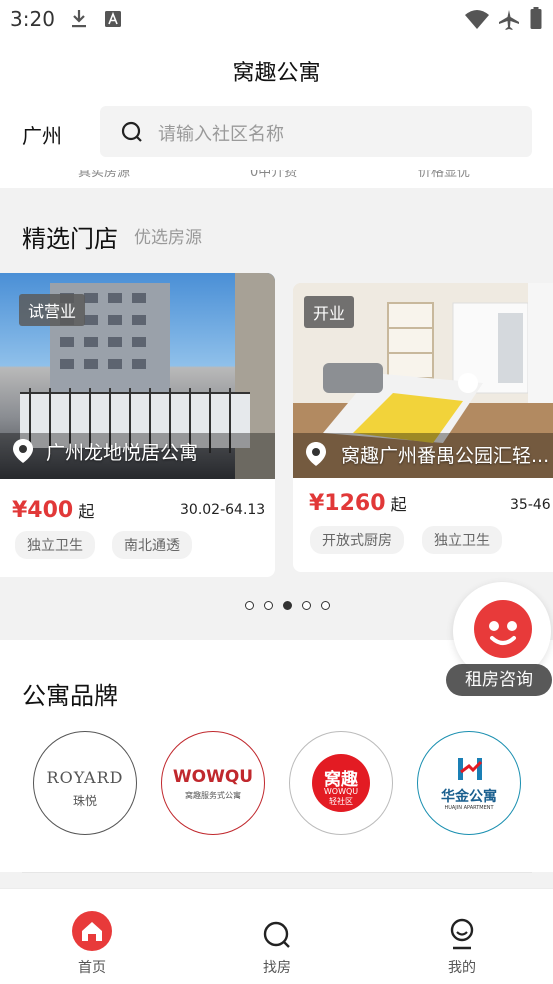  What do you see at coordinates (113, 19) in the screenshot?
I see `keyboard-a-icon` at bounding box center [113, 19].